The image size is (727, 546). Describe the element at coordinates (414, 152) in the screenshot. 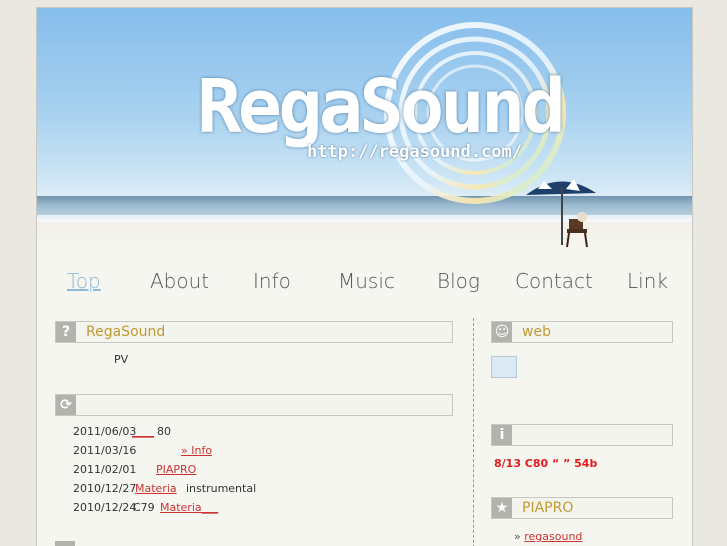

I see `site-url: http://regasound.com/` at that location.